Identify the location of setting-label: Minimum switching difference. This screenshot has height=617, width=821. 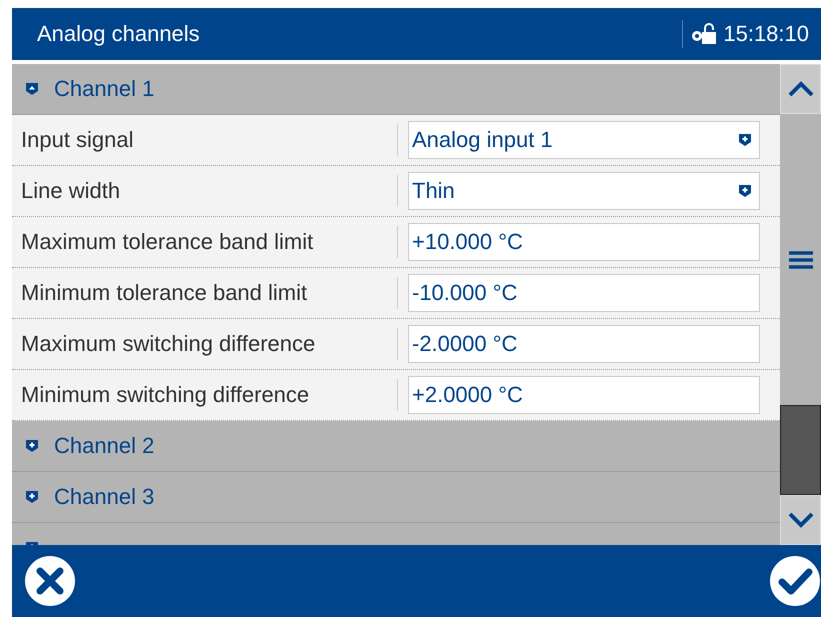
(165, 395).